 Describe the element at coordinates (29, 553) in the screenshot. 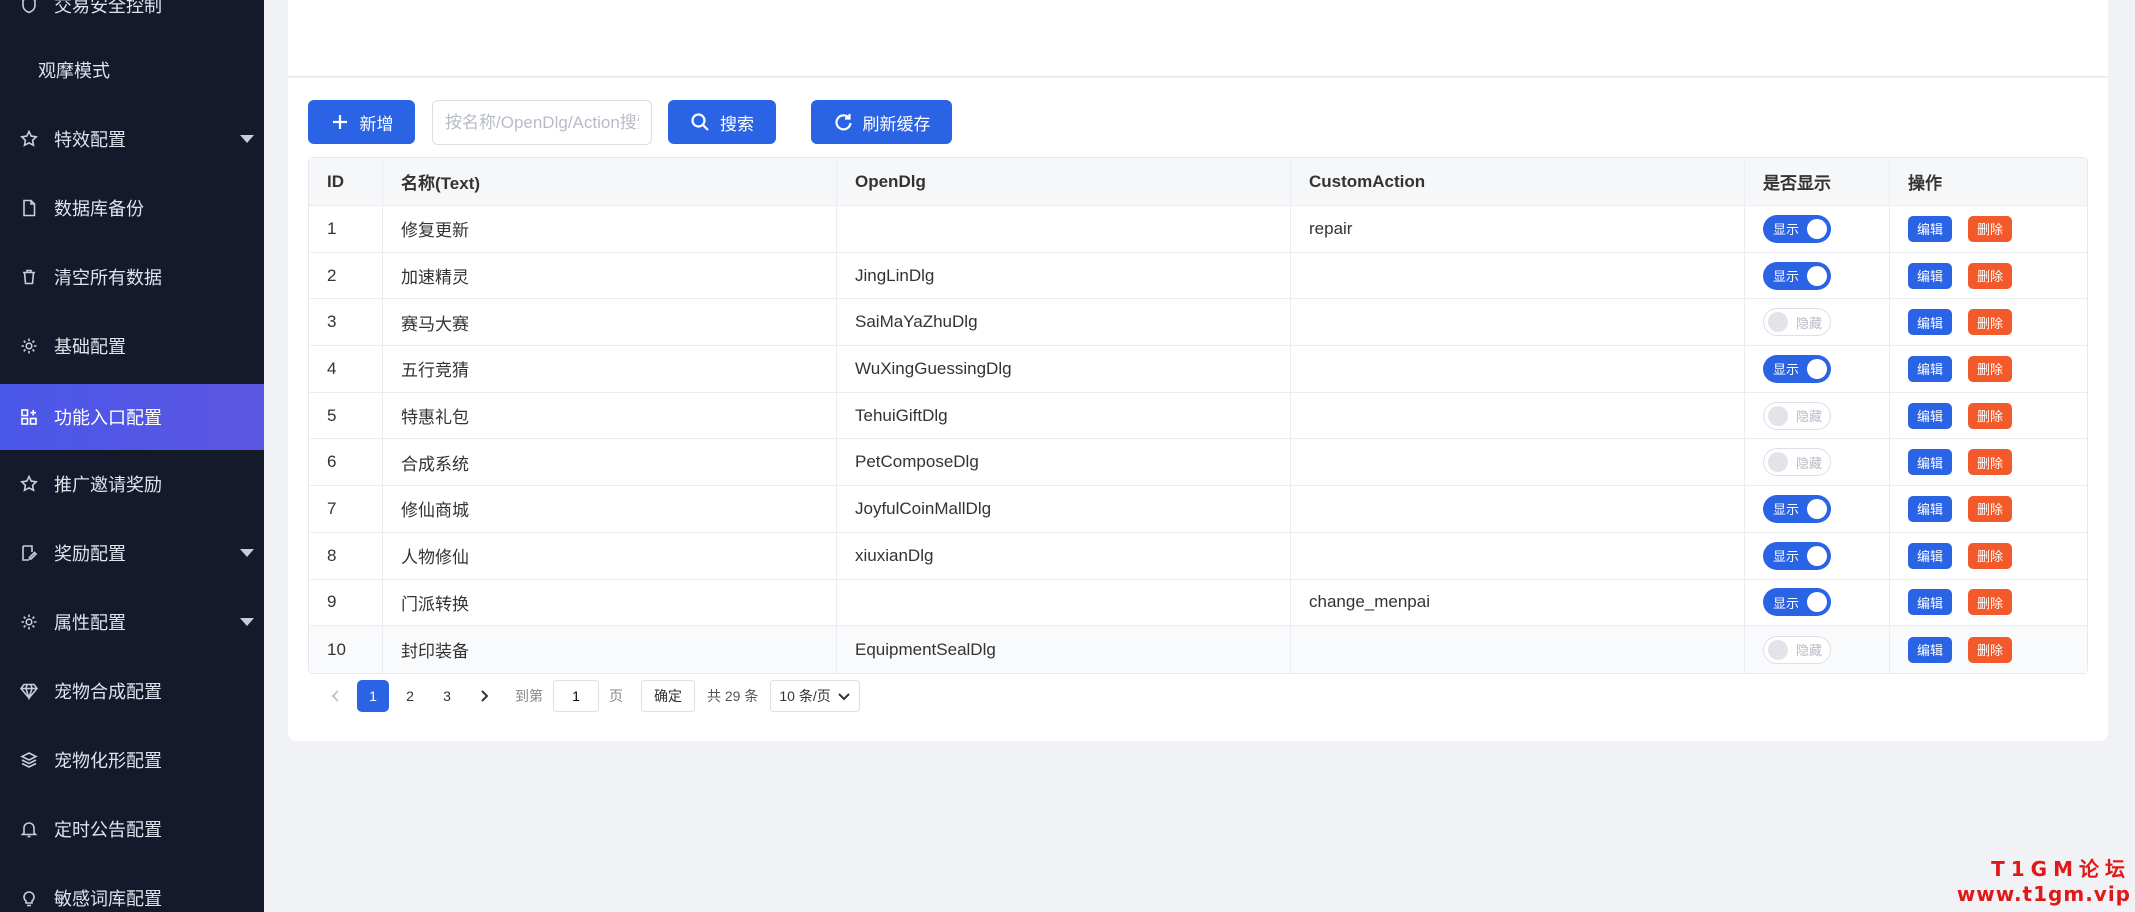

I see `edit-doc-icon` at that location.